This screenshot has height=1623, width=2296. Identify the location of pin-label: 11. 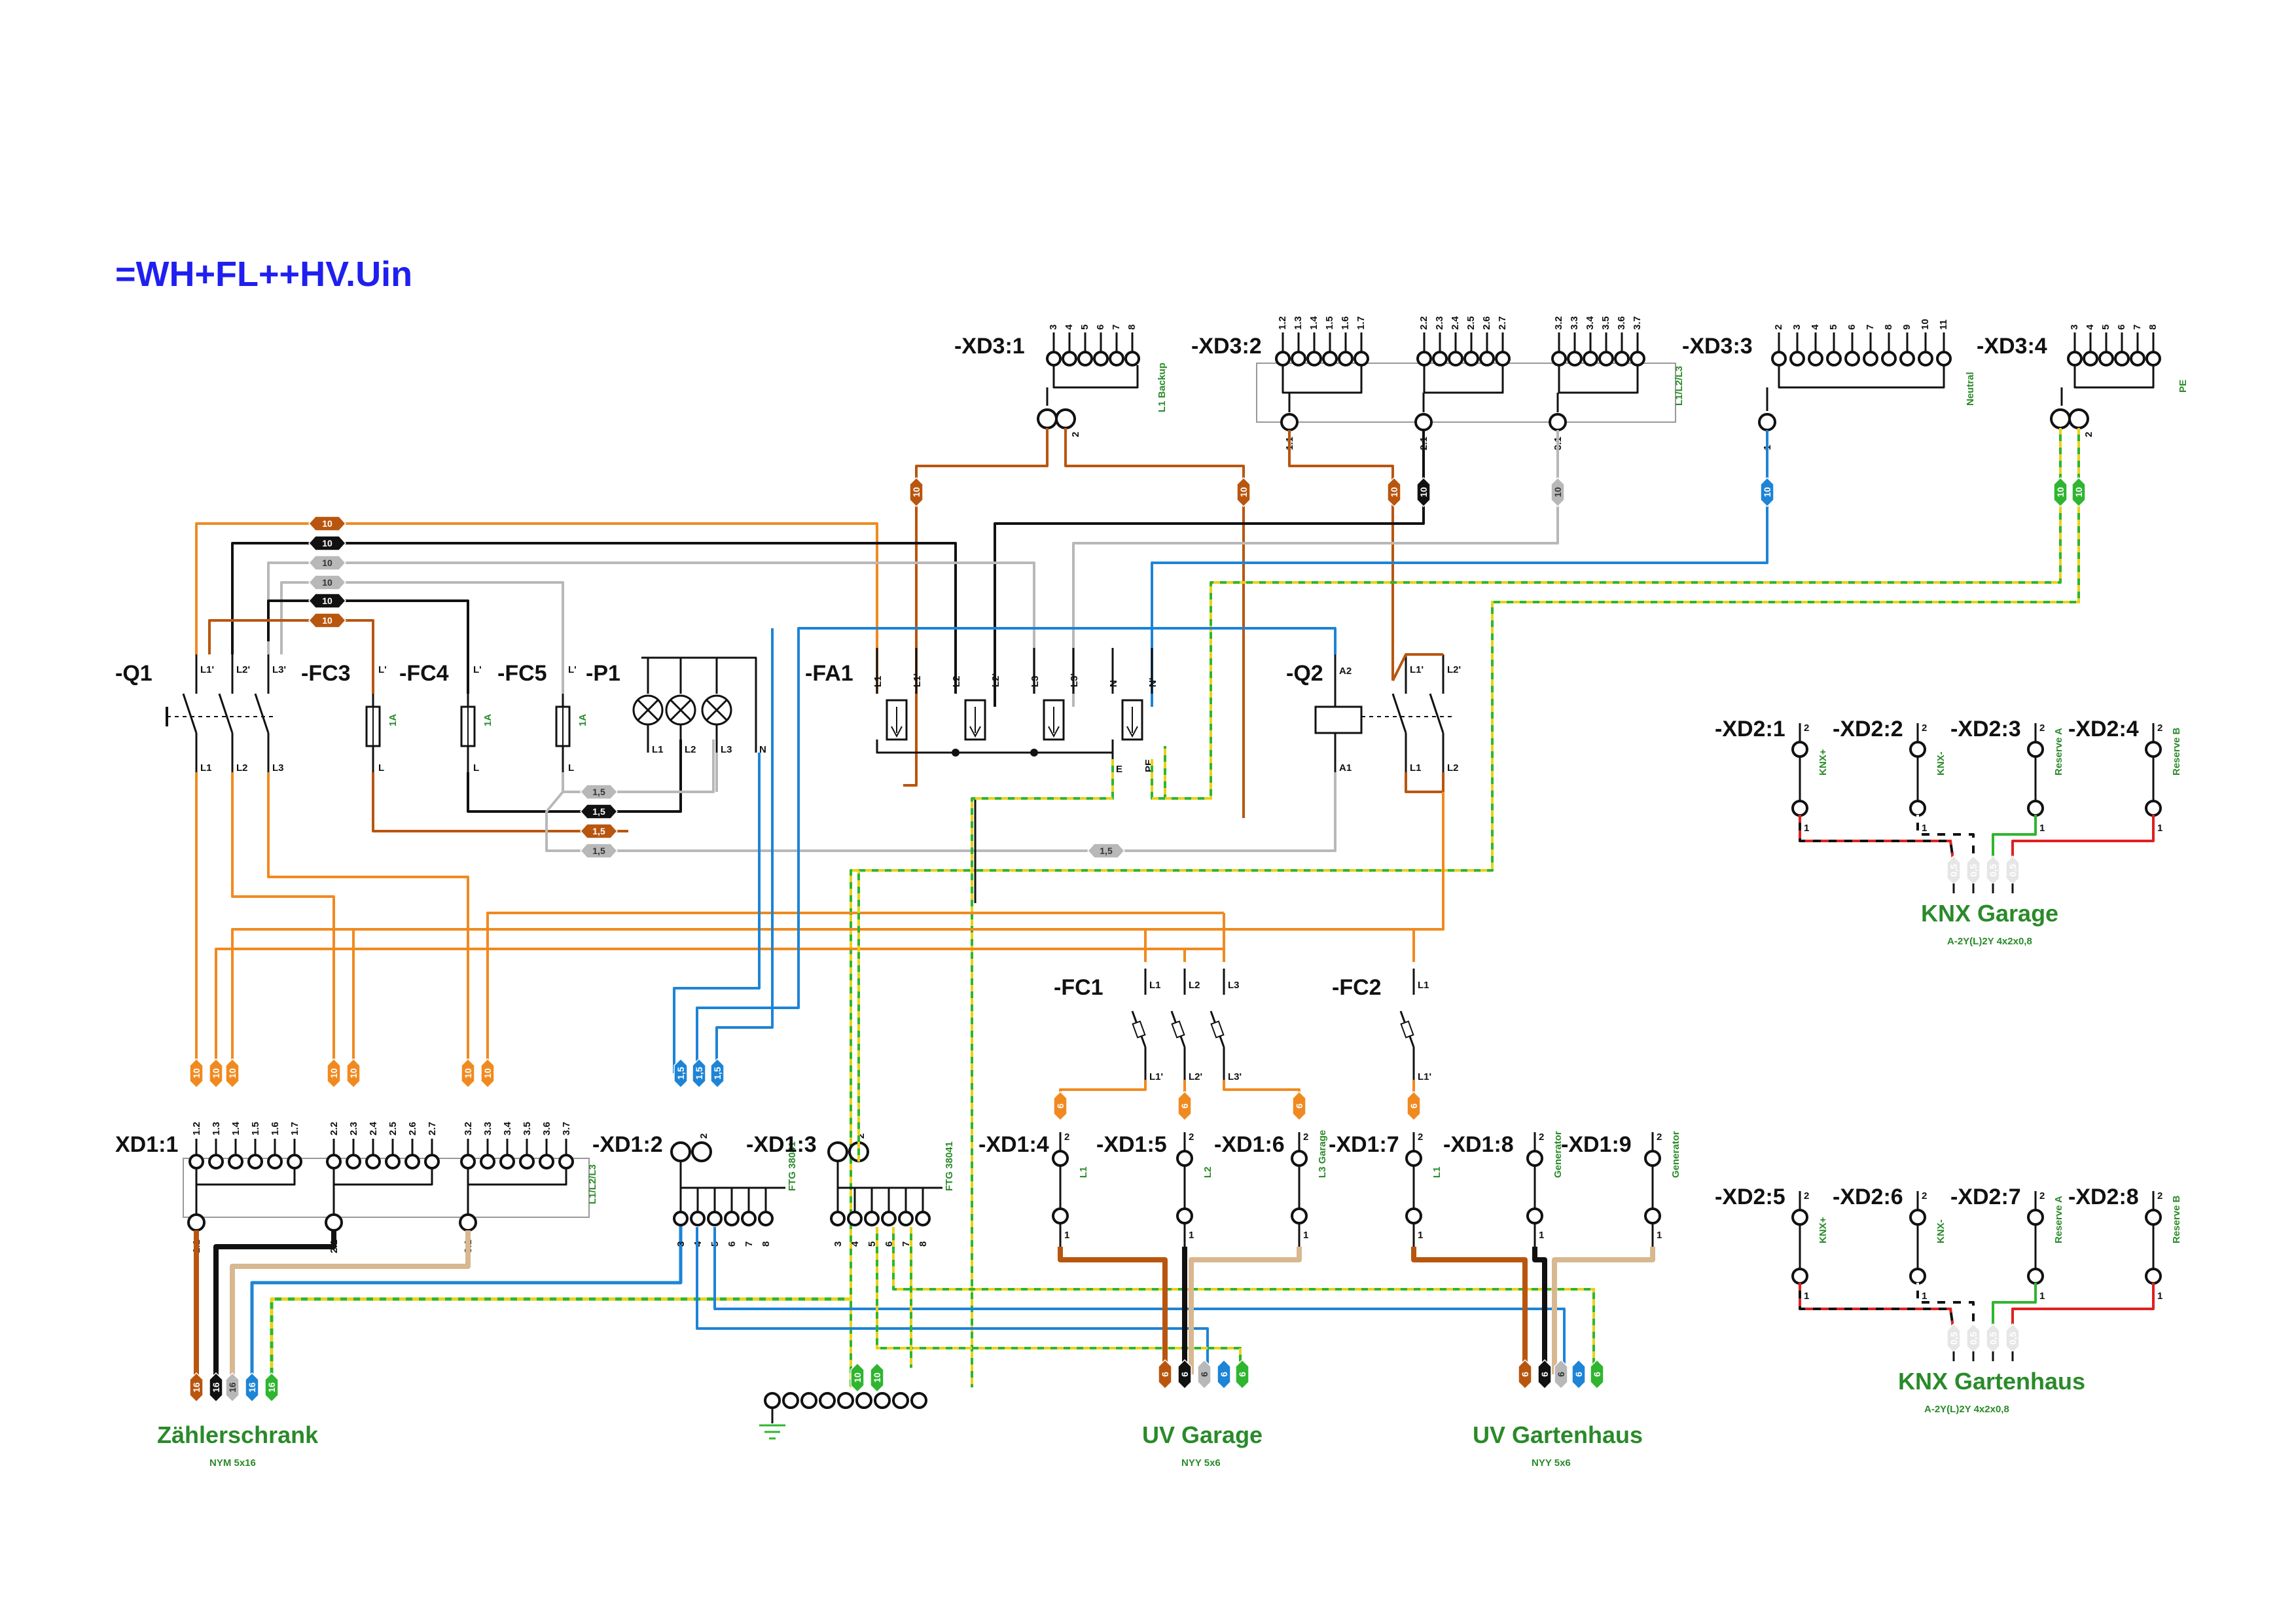
(1943, 324).